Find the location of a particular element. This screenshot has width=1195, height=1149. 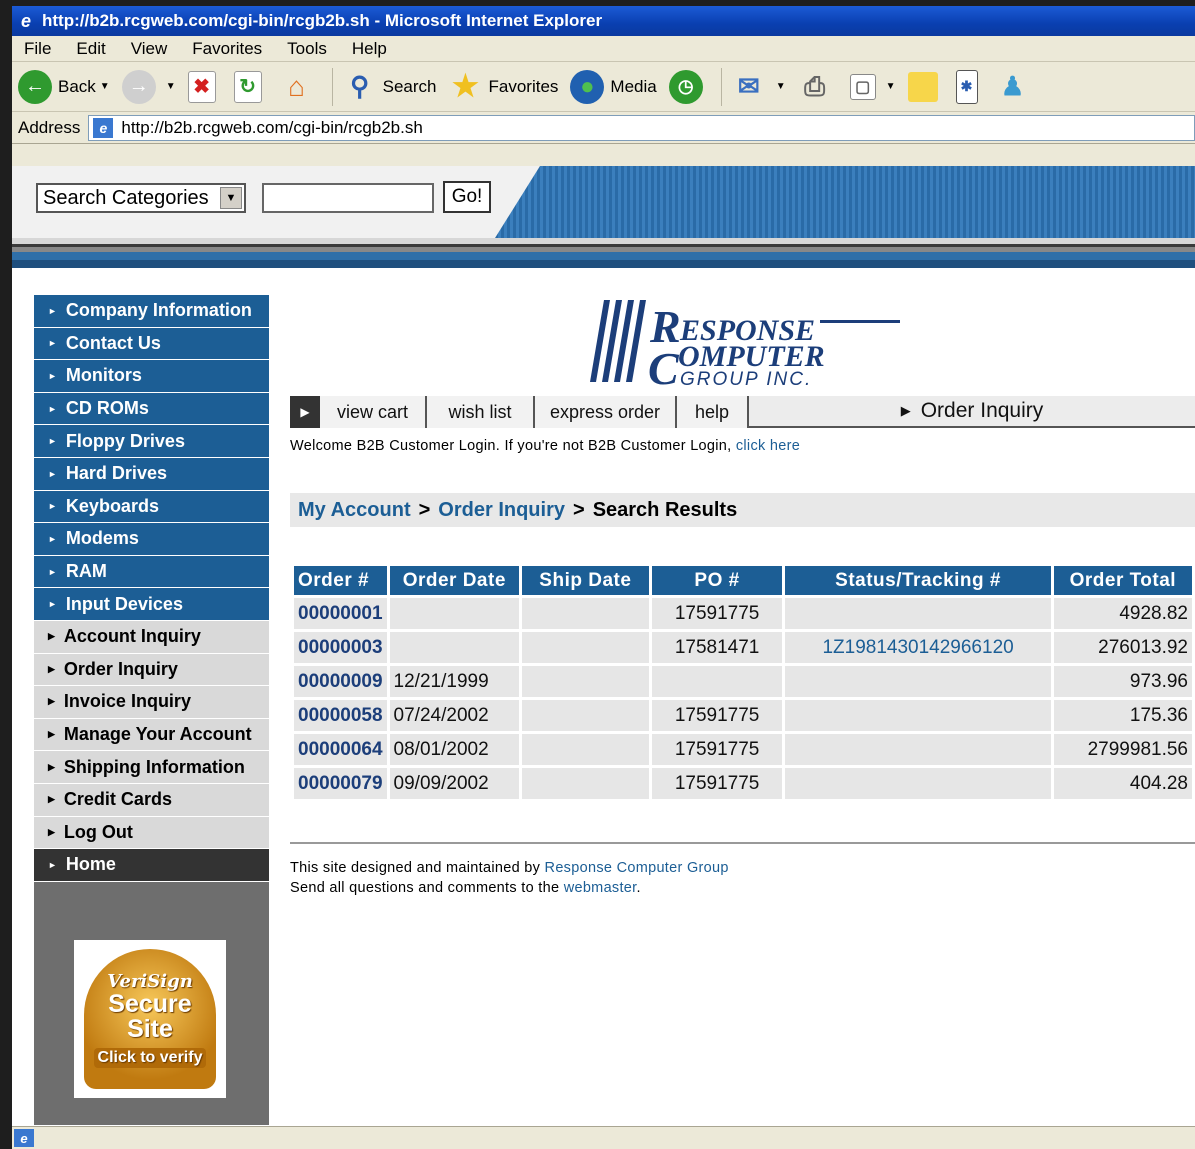

sidebar-item-credit-cards: ▶ Credit Cards is located at coordinates (151, 800).